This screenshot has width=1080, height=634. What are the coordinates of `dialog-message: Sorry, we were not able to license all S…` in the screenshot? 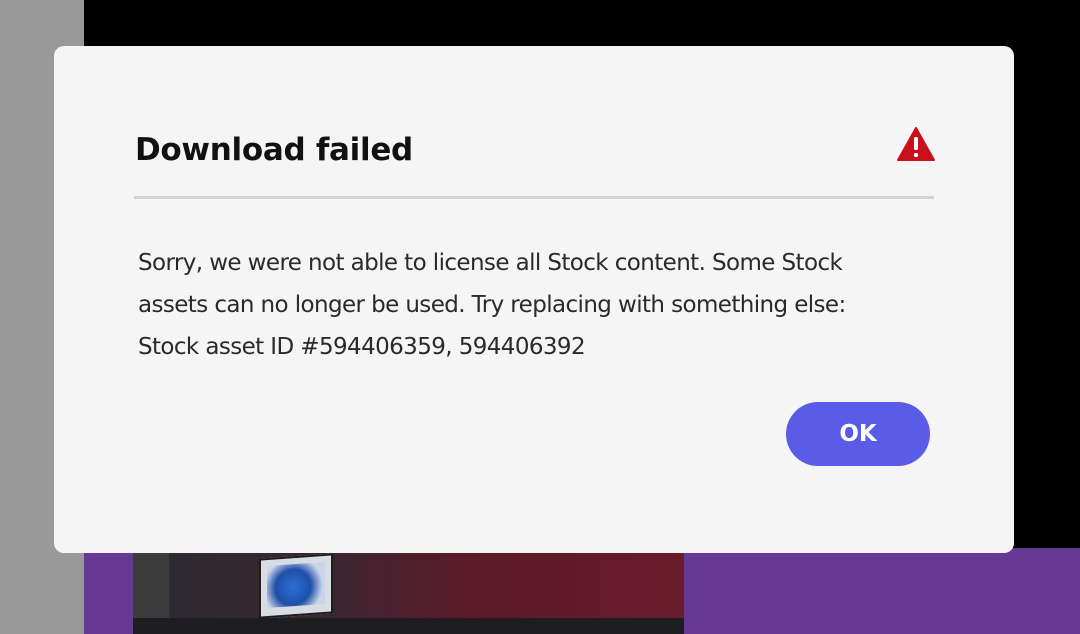 It's located at (492, 305).